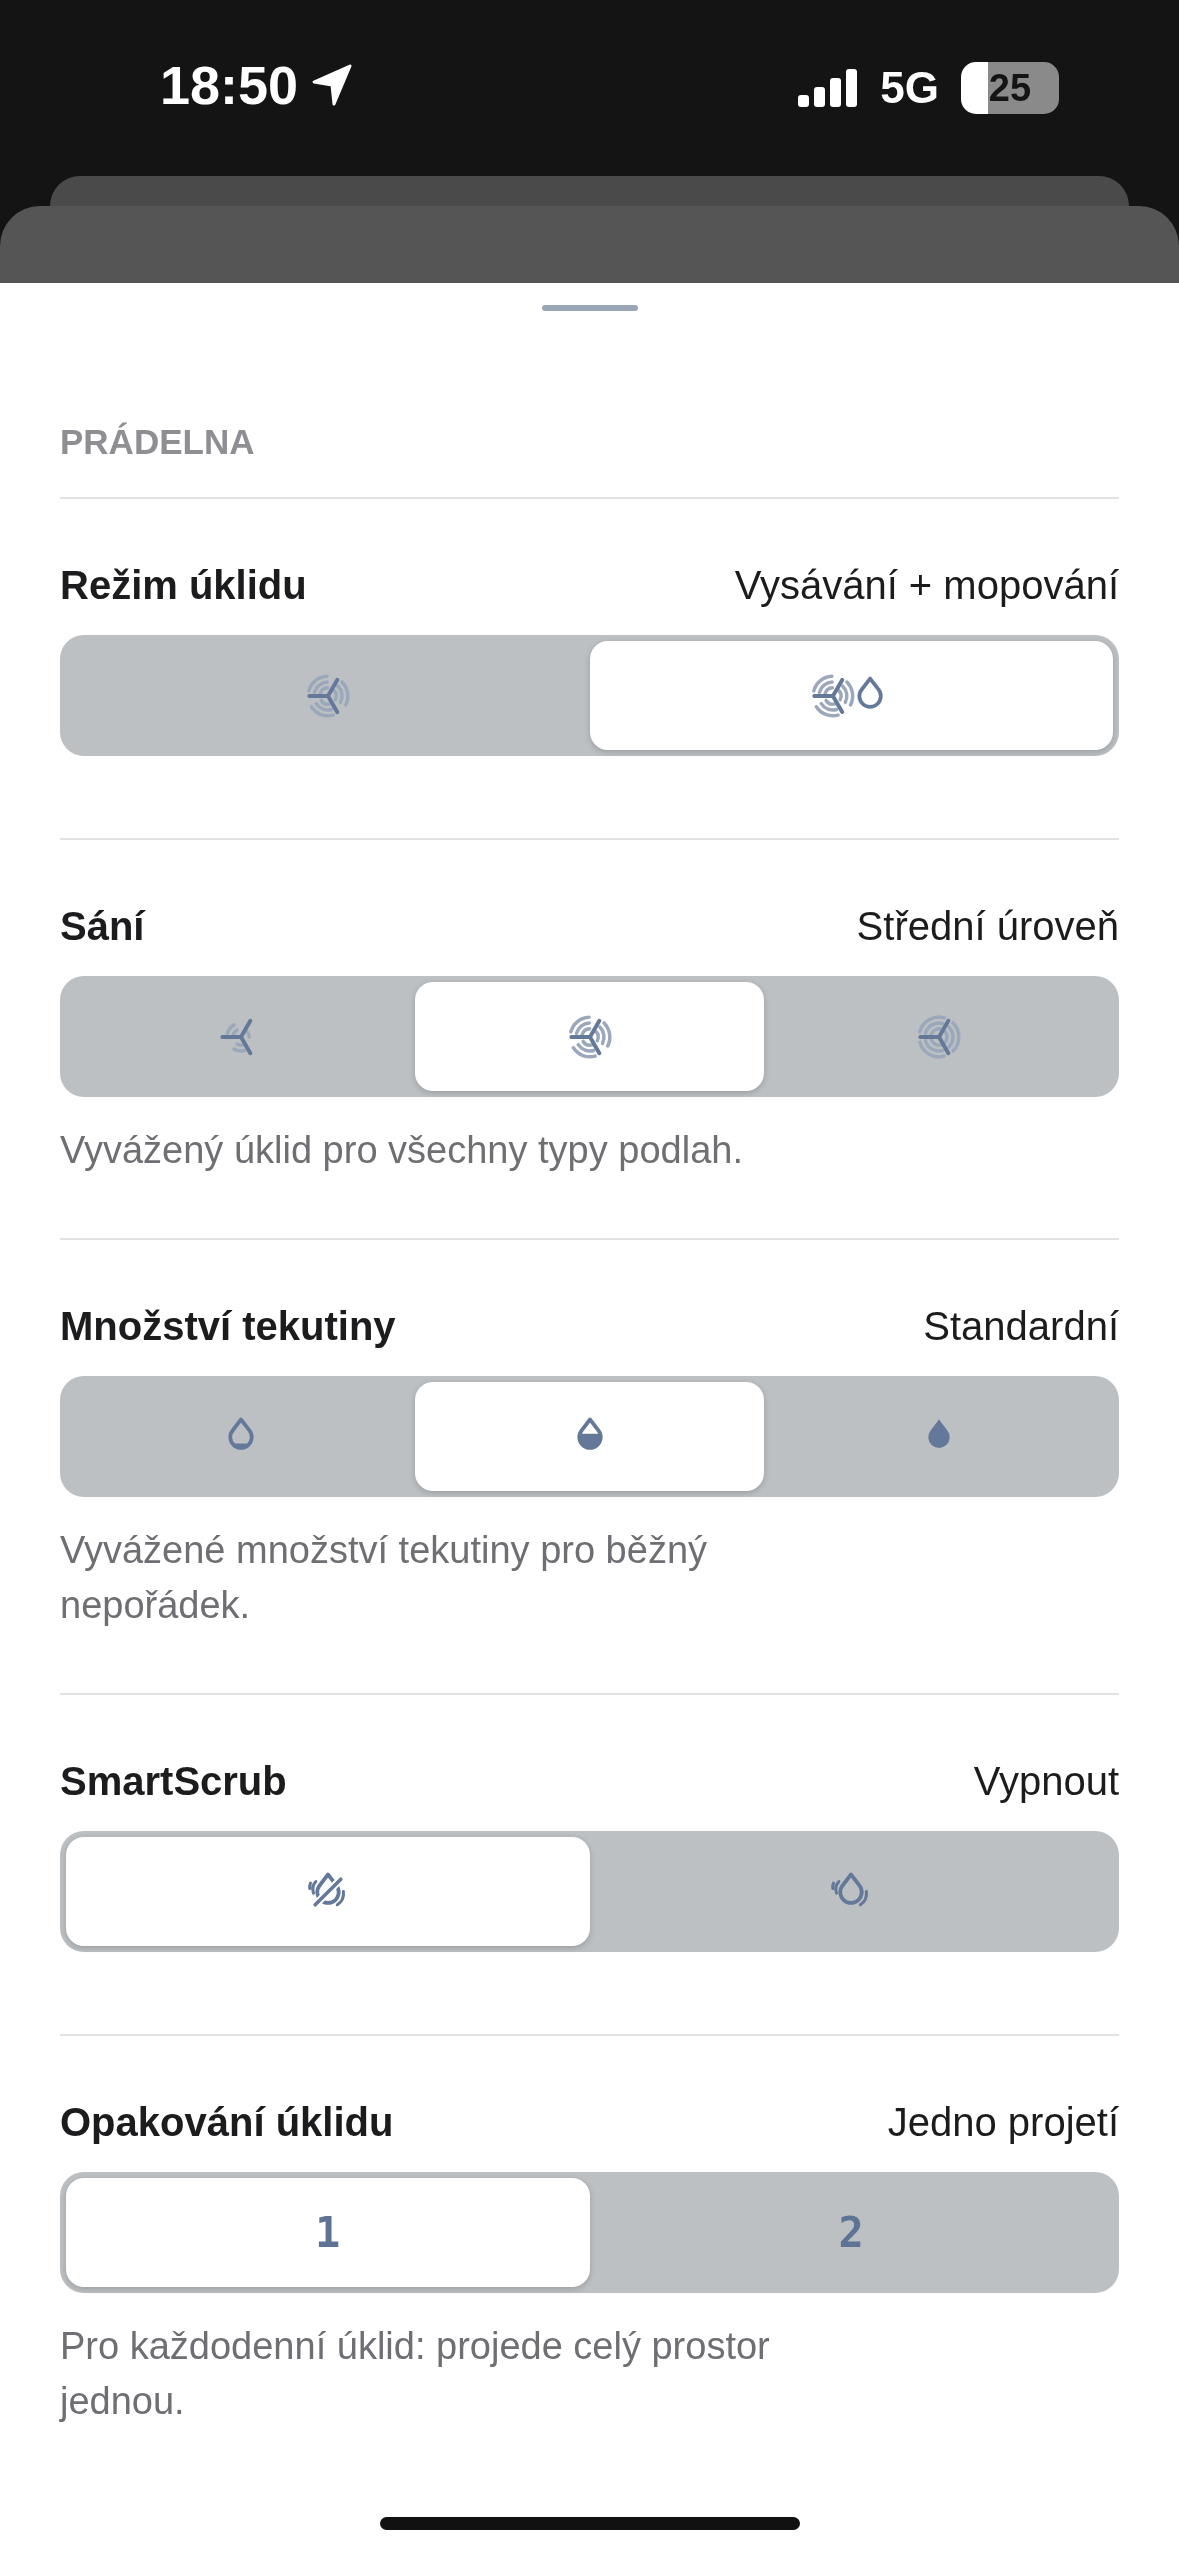 The width and height of the screenshot is (1179, 2556). What do you see at coordinates (1010, 88) in the screenshot?
I see `battery-indicator: 25` at bounding box center [1010, 88].